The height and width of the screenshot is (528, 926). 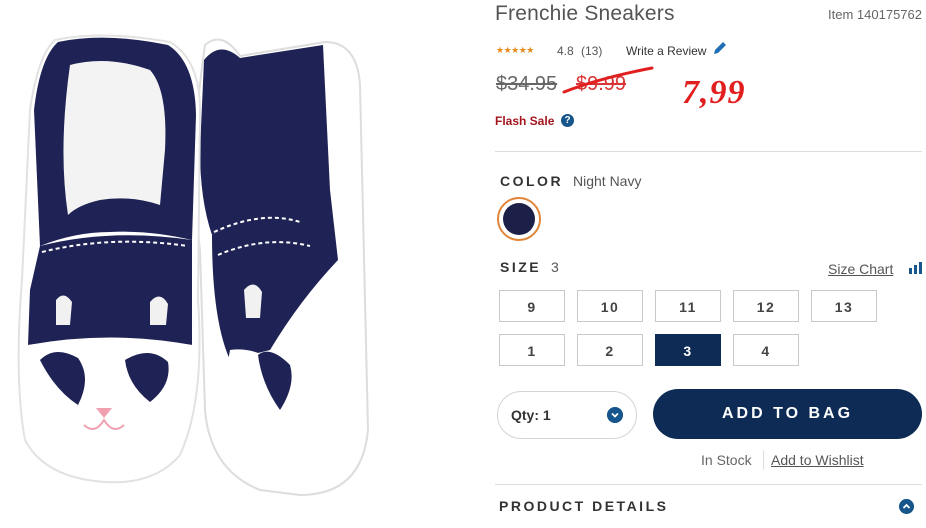 What do you see at coordinates (688, 306) in the screenshot?
I see `size-option-11: 11` at bounding box center [688, 306].